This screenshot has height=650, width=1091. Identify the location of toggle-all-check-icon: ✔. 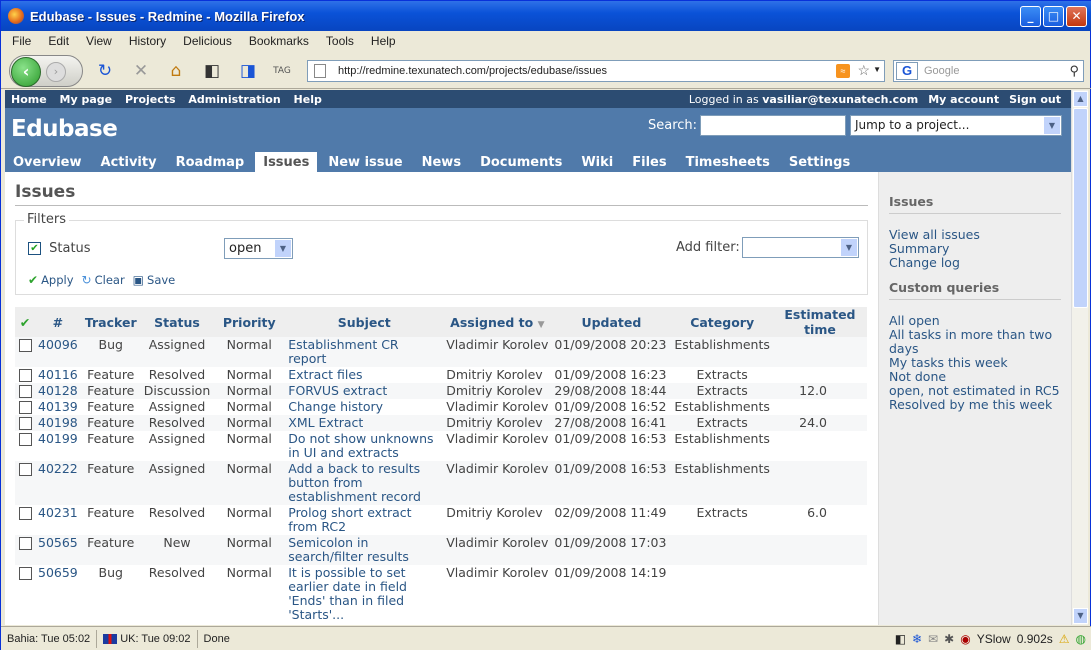
(25, 322).